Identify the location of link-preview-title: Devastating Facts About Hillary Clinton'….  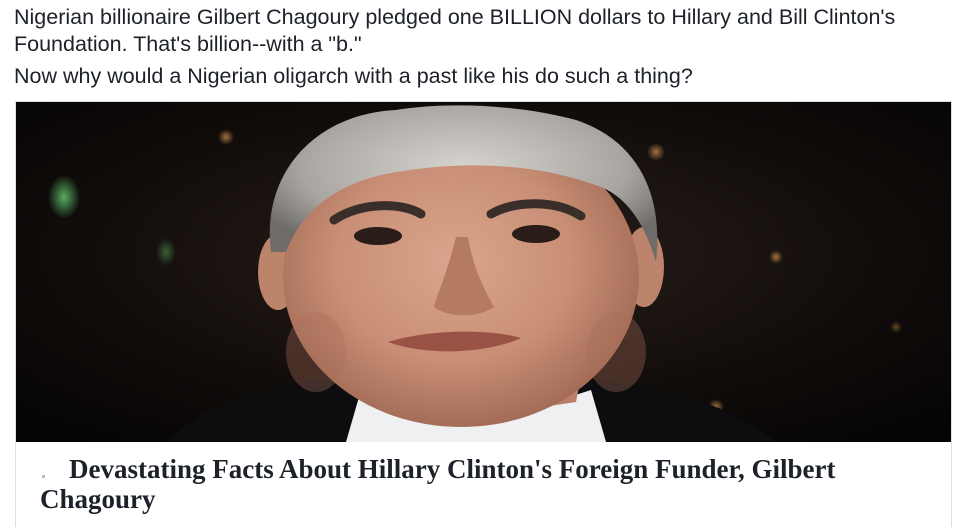
(480, 484).